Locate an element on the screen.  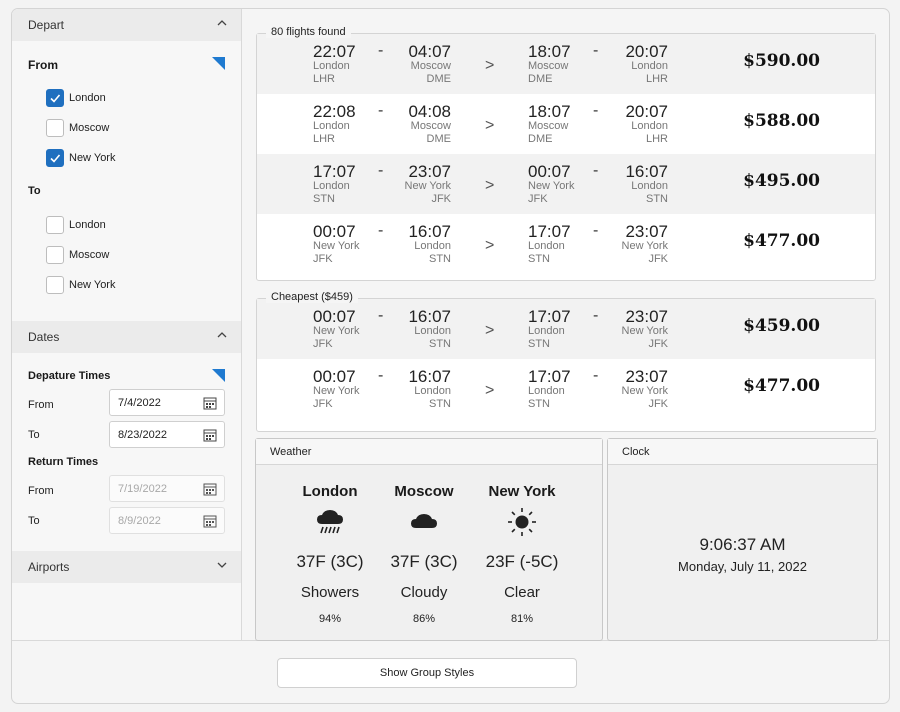
weather-humidity: 94% is located at coordinates (330, 619).